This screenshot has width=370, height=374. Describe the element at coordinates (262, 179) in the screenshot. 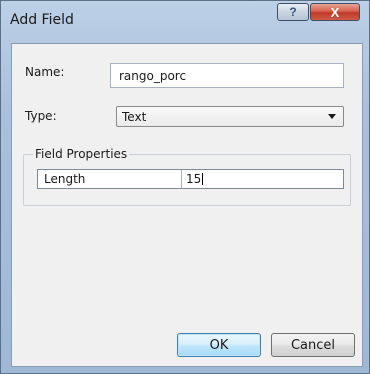

I see `length-value-cell: 15` at that location.